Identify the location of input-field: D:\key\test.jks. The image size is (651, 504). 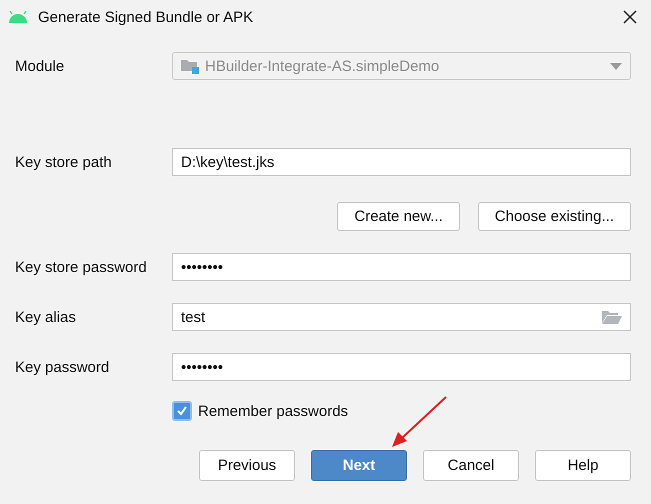
(401, 162).